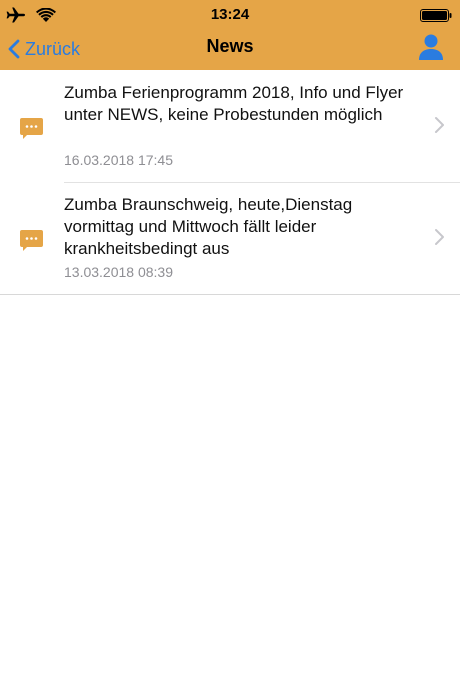 The width and height of the screenshot is (460, 690). I want to click on person-icon, so click(431, 47).